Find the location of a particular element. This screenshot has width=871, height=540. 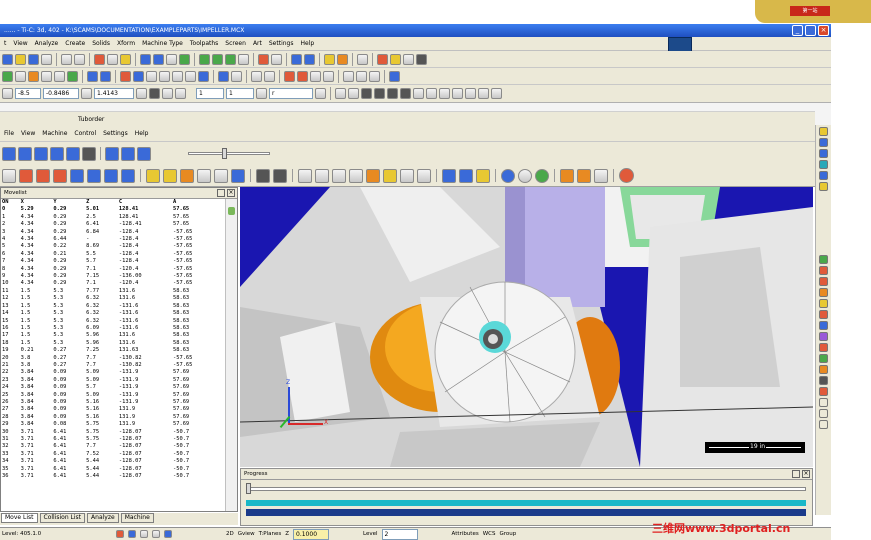

scale-icon is located at coordinates (177, 76).